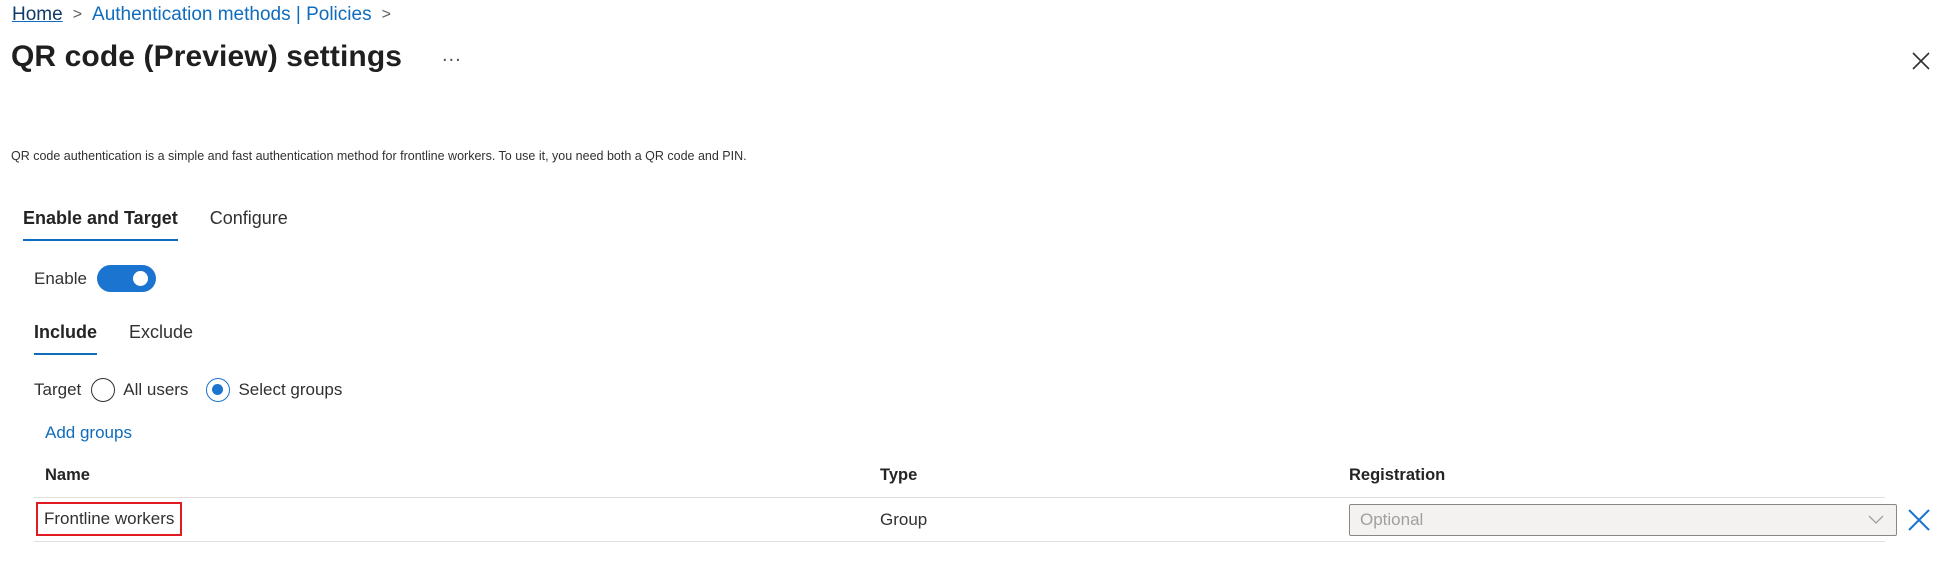  I want to click on chevron-down-icon, so click(1876, 519).